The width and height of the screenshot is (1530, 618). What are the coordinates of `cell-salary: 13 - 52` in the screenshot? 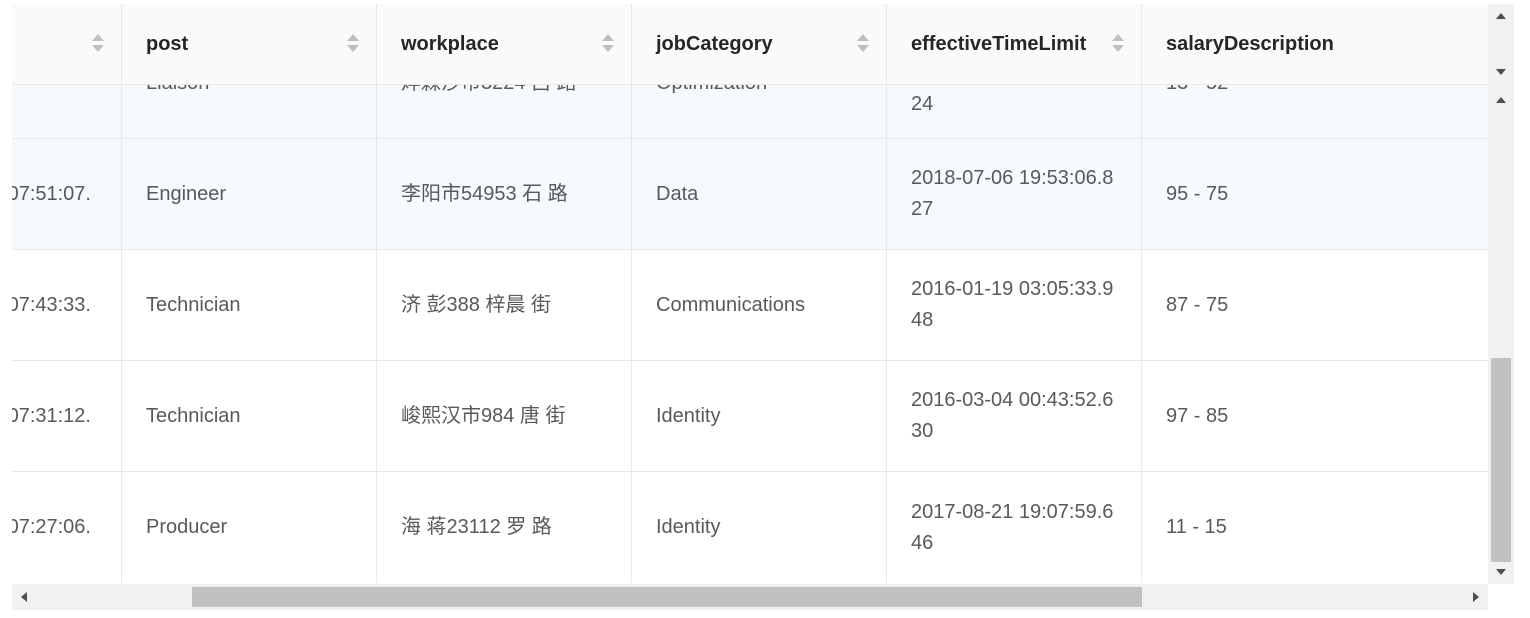 It's located at (1315, 111).